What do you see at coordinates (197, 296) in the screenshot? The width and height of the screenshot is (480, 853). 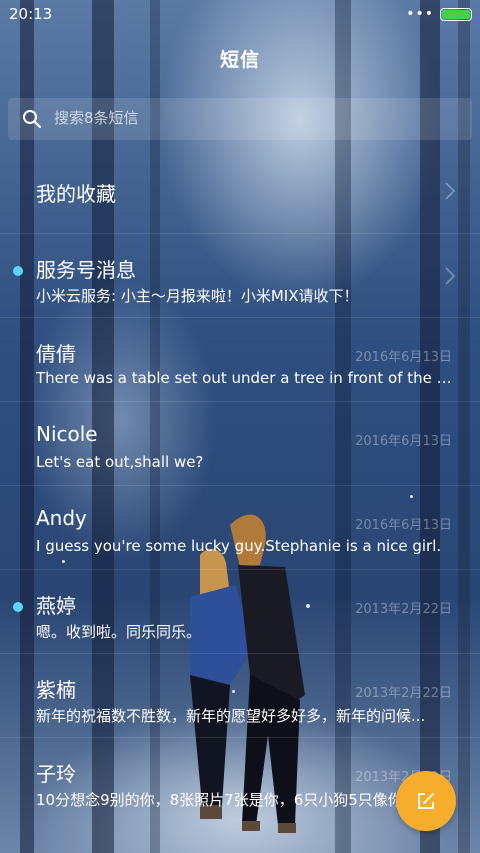 I see `conversation-preview: 小米云服务: 小主～月报来啦！小米MIX请收下！` at bounding box center [197, 296].